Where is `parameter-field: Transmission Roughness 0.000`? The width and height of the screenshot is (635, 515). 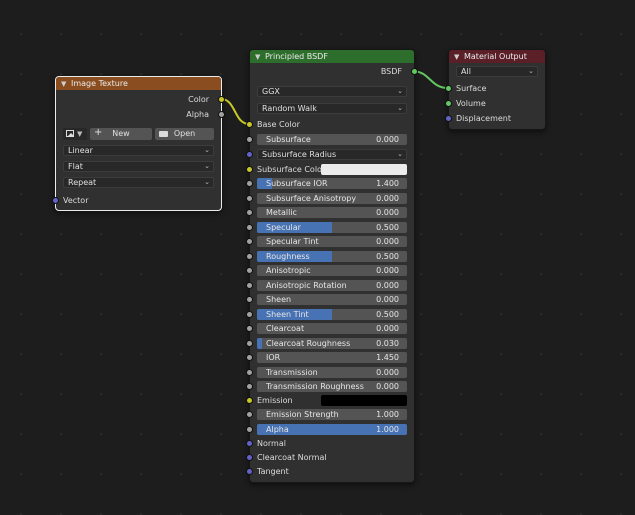
parameter-field: Transmission Roughness 0.000 is located at coordinates (332, 386).